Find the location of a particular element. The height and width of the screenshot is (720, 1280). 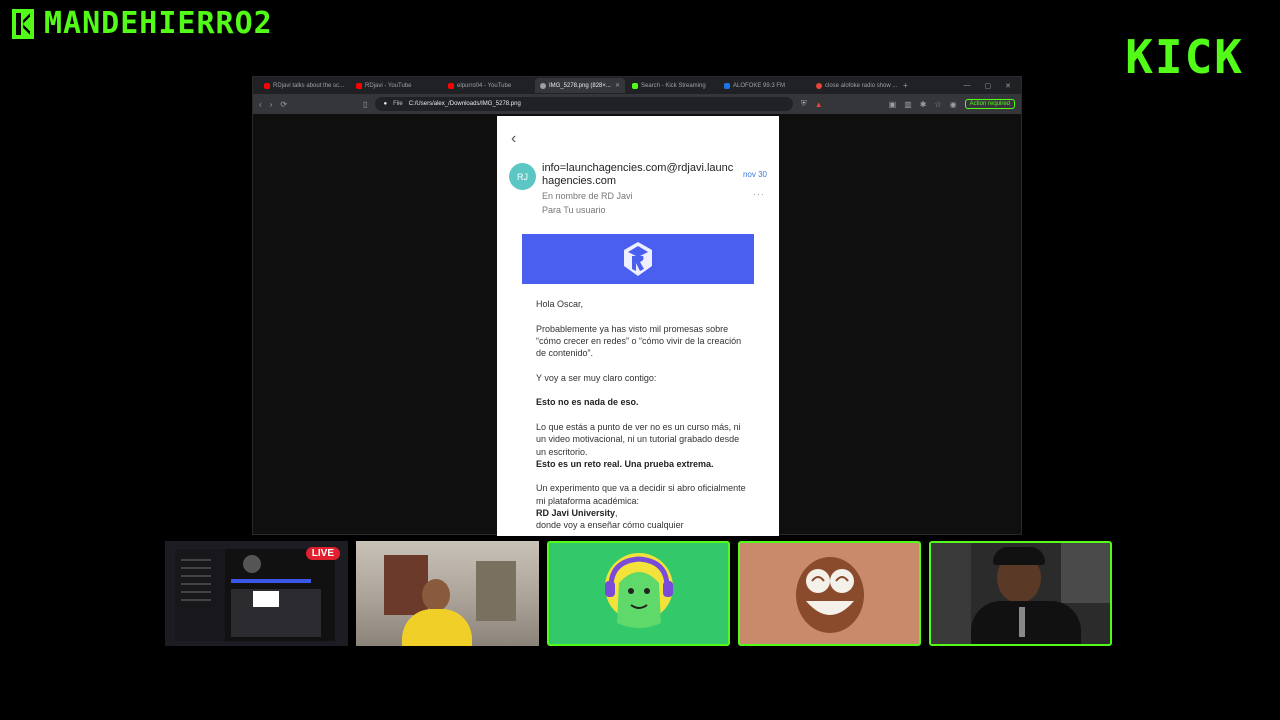

camera-row: LIVE is located at coordinates (638, 593).